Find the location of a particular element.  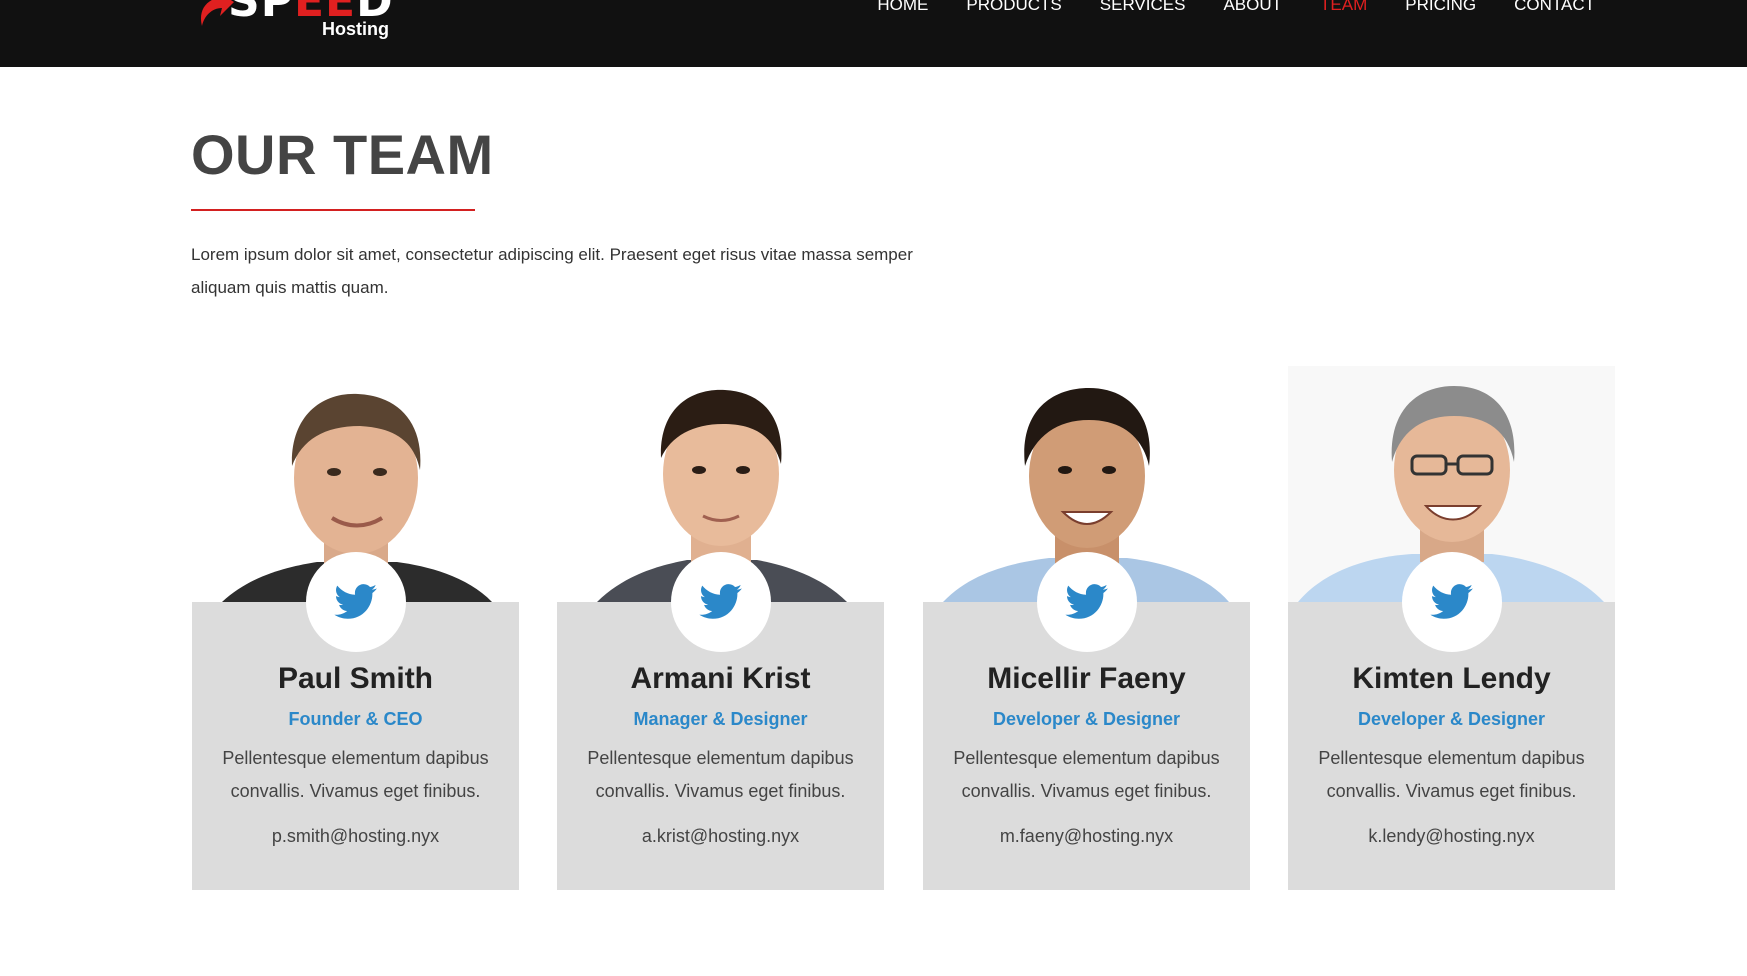

nav-services: SERVICES is located at coordinates (1143, 7).